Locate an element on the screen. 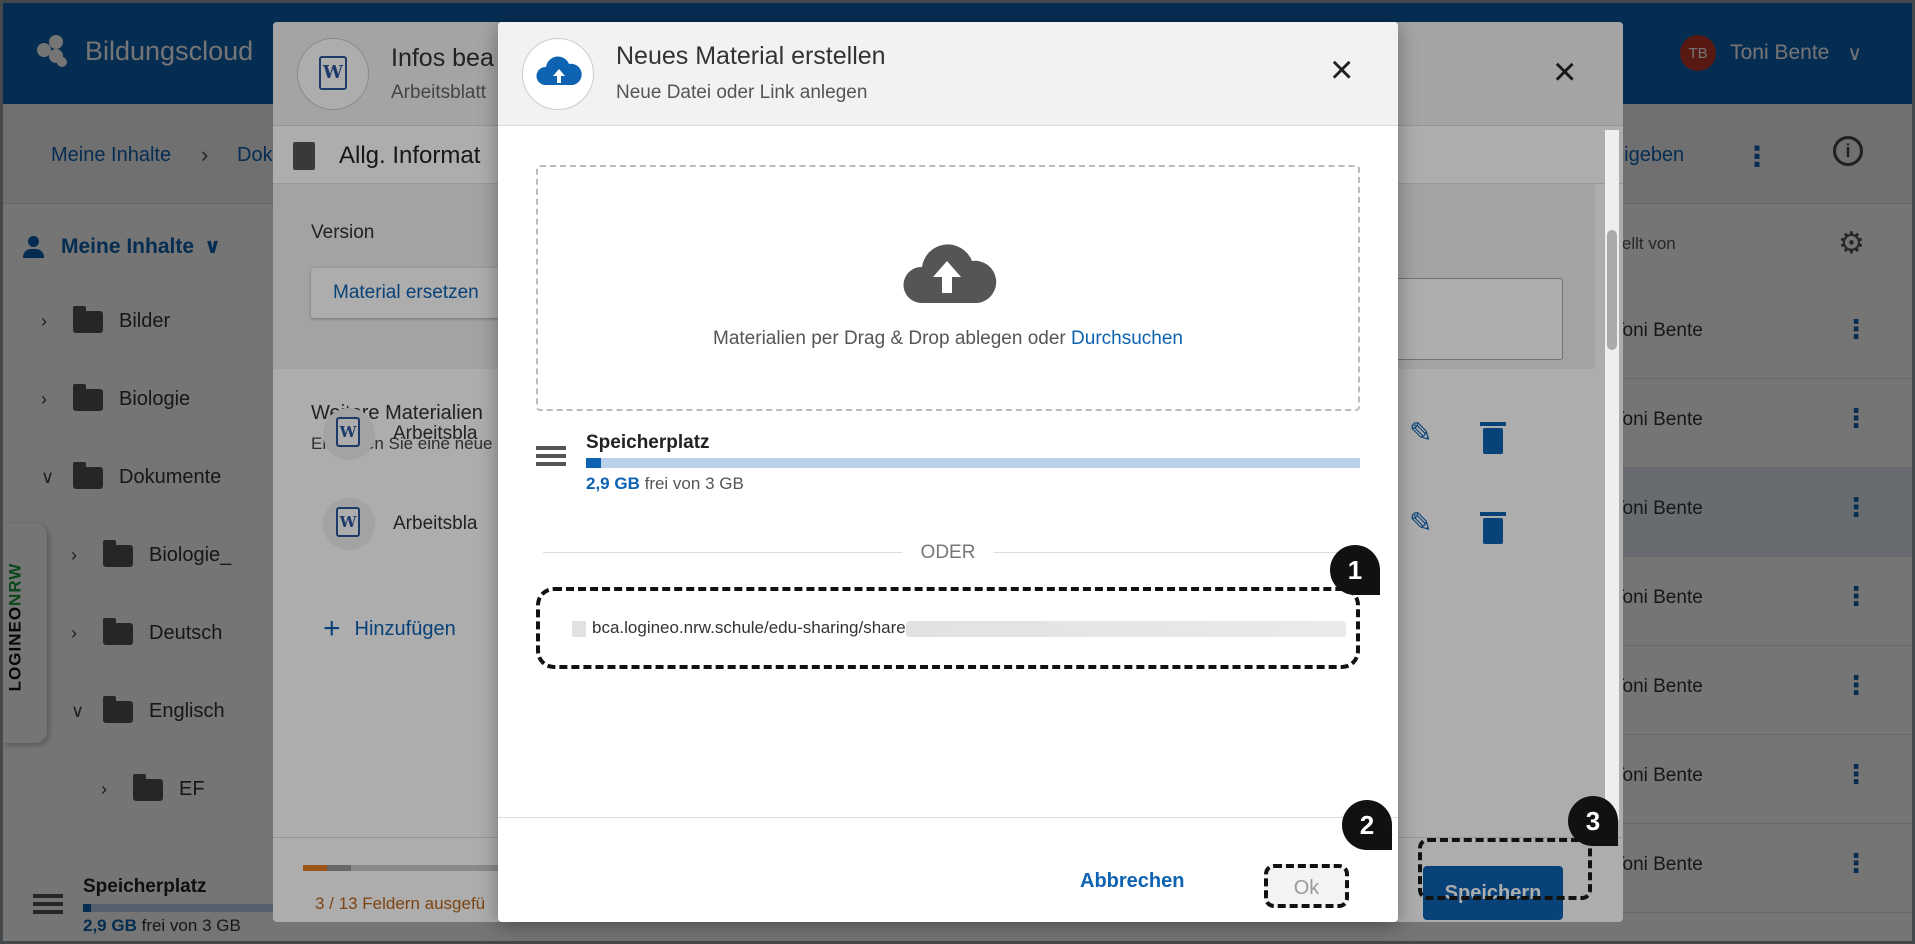 The image size is (1915, 944). dialog-avatar is located at coordinates (558, 74).